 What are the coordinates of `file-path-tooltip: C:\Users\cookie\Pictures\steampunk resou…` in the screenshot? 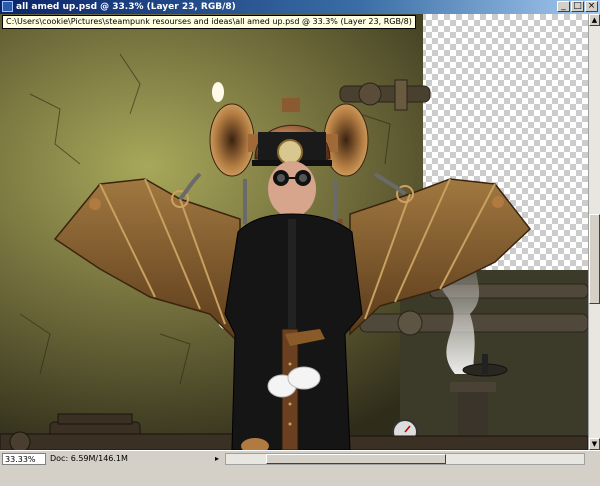 It's located at (209, 22).